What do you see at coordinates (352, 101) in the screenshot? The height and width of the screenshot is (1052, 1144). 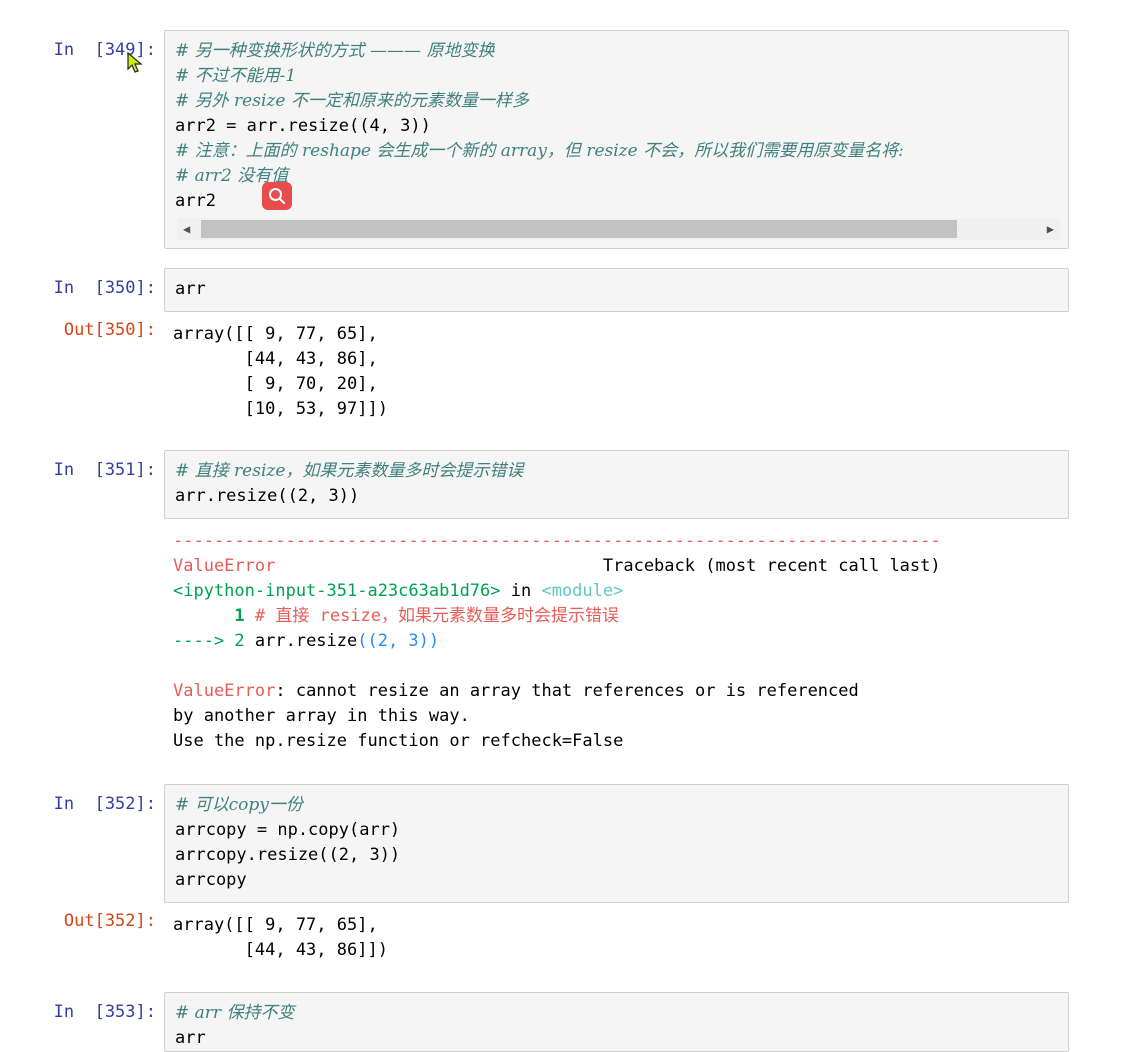 I see `code-line: # 另外 resize 不一定和原来的元素数量一样多` at bounding box center [352, 101].